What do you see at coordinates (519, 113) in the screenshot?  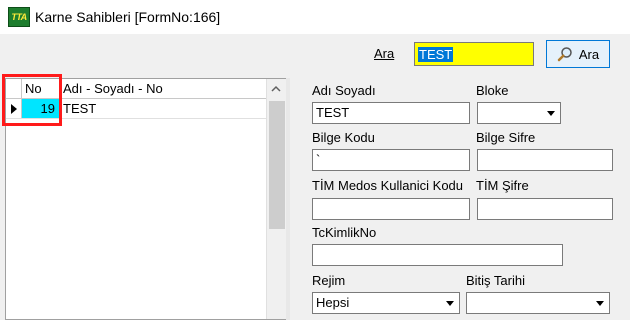 I see `bloke-dropdown` at bounding box center [519, 113].